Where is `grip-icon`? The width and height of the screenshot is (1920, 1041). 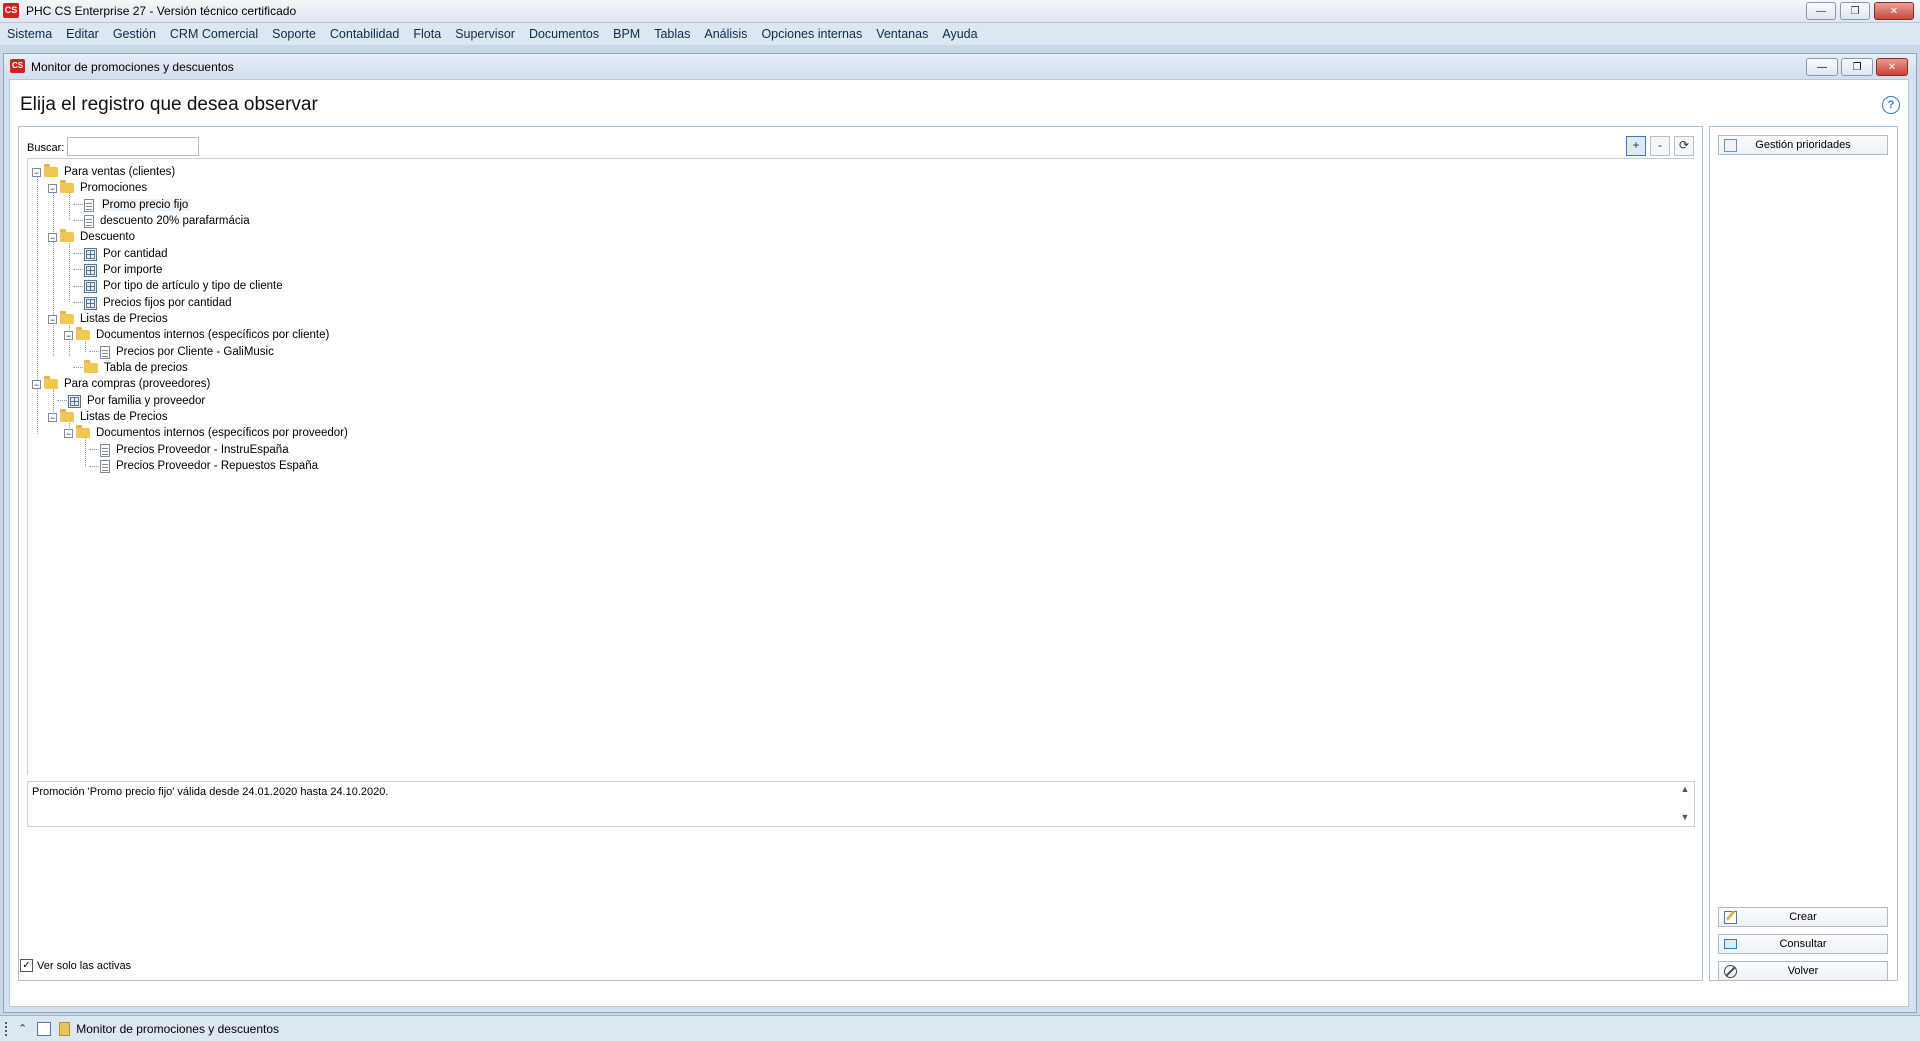
grip-icon is located at coordinates (7, 1028).